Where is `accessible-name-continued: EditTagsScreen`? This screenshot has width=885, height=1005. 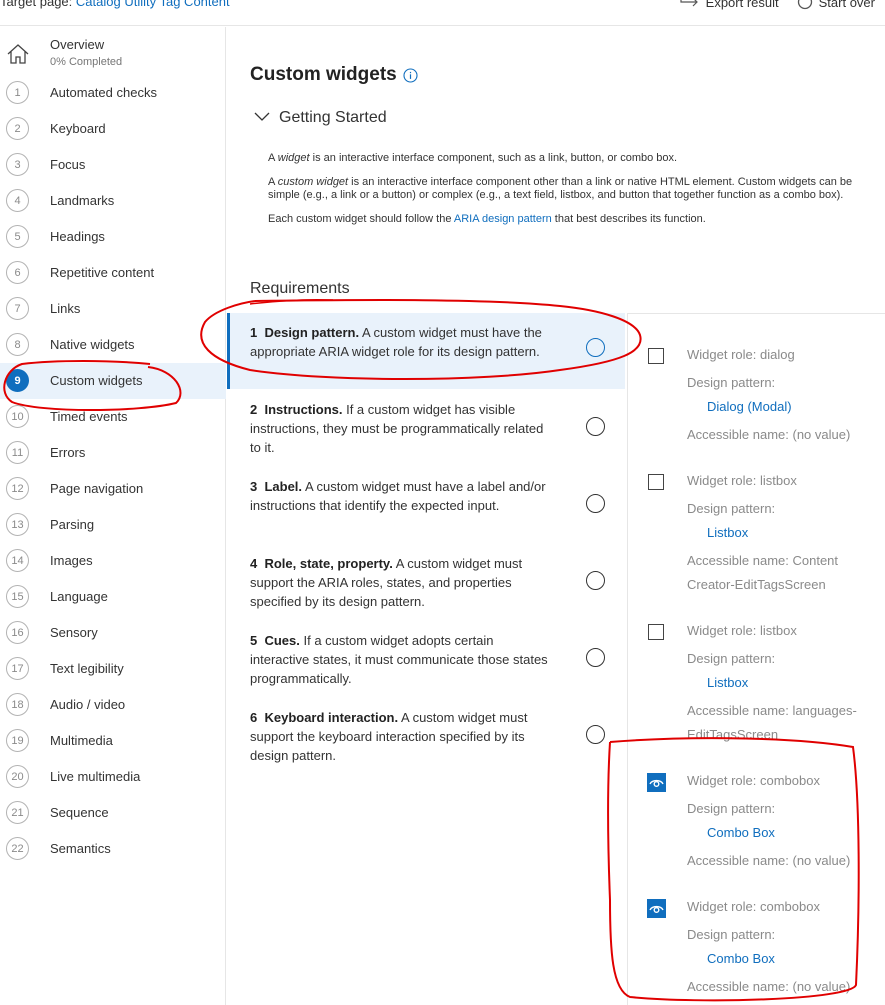 accessible-name-continued: EditTagsScreen is located at coordinates (733, 734).